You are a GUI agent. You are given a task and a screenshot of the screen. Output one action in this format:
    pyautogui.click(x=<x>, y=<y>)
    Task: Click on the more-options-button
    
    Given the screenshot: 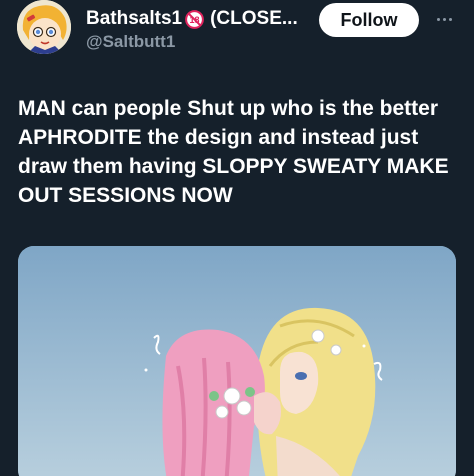 What is the action you would take?
    pyautogui.click(x=444, y=19)
    